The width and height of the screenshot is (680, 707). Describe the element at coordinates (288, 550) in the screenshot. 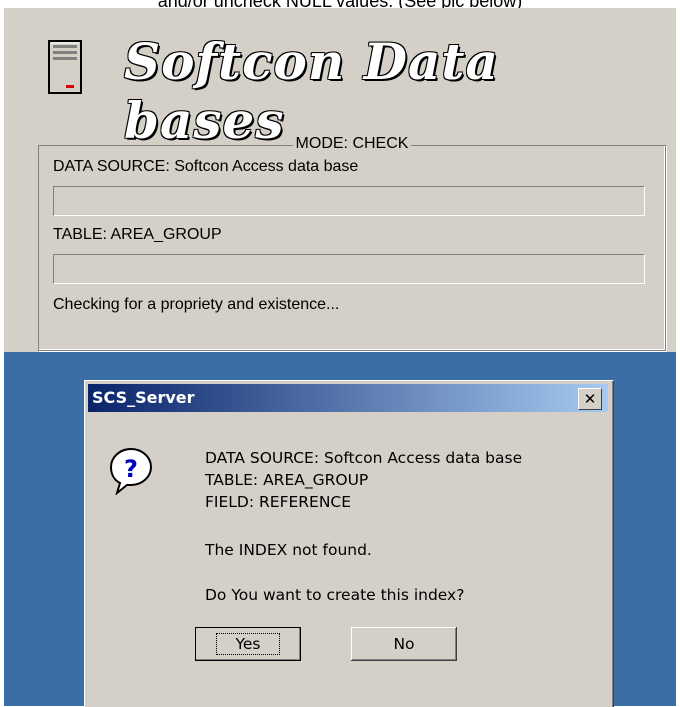

I see `dialog-index-message: The INDEX not found.` at that location.